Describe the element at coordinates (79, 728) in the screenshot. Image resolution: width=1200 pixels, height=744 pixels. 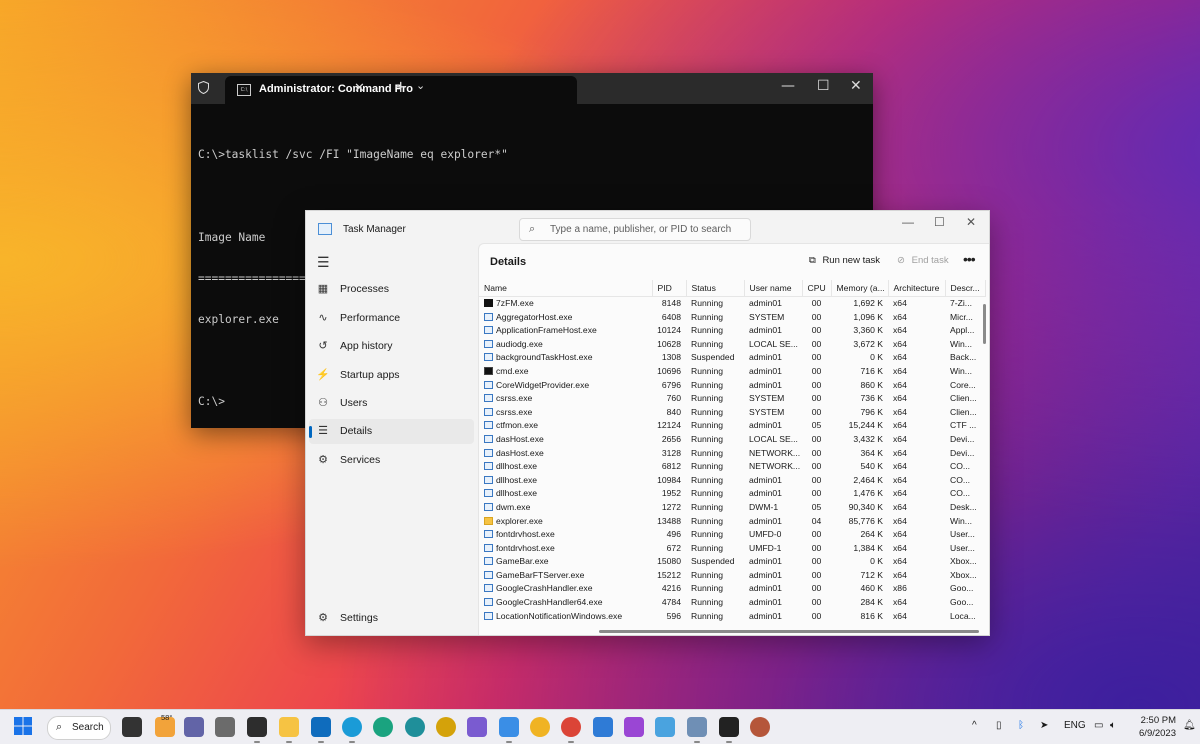
I see `taskbar-search-button: ⌕ Search` at that location.